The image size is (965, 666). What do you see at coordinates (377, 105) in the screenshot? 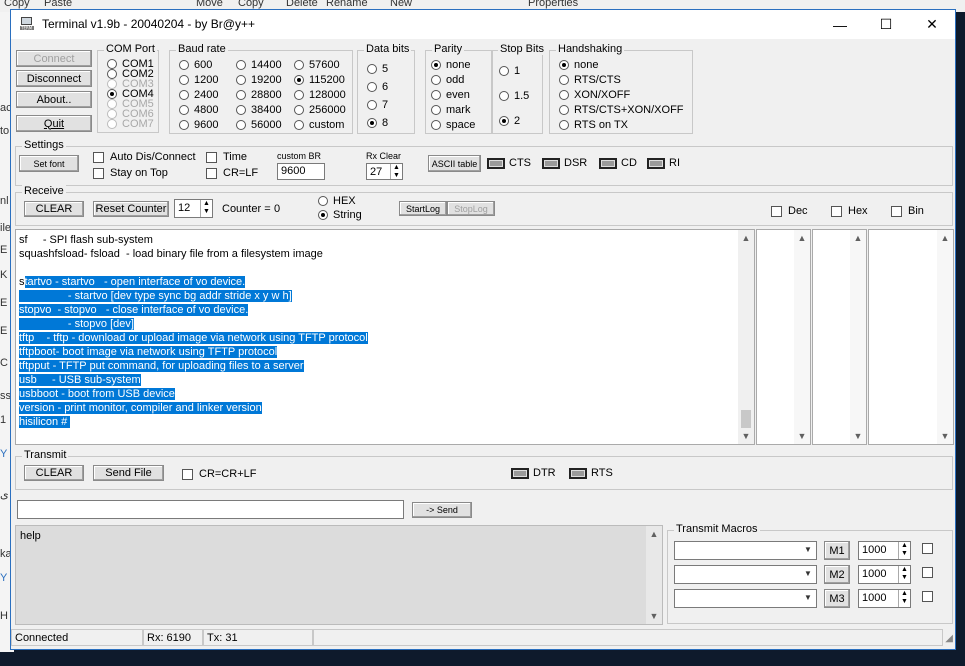
I see `data-bits-7-radio: 7` at bounding box center [377, 105].